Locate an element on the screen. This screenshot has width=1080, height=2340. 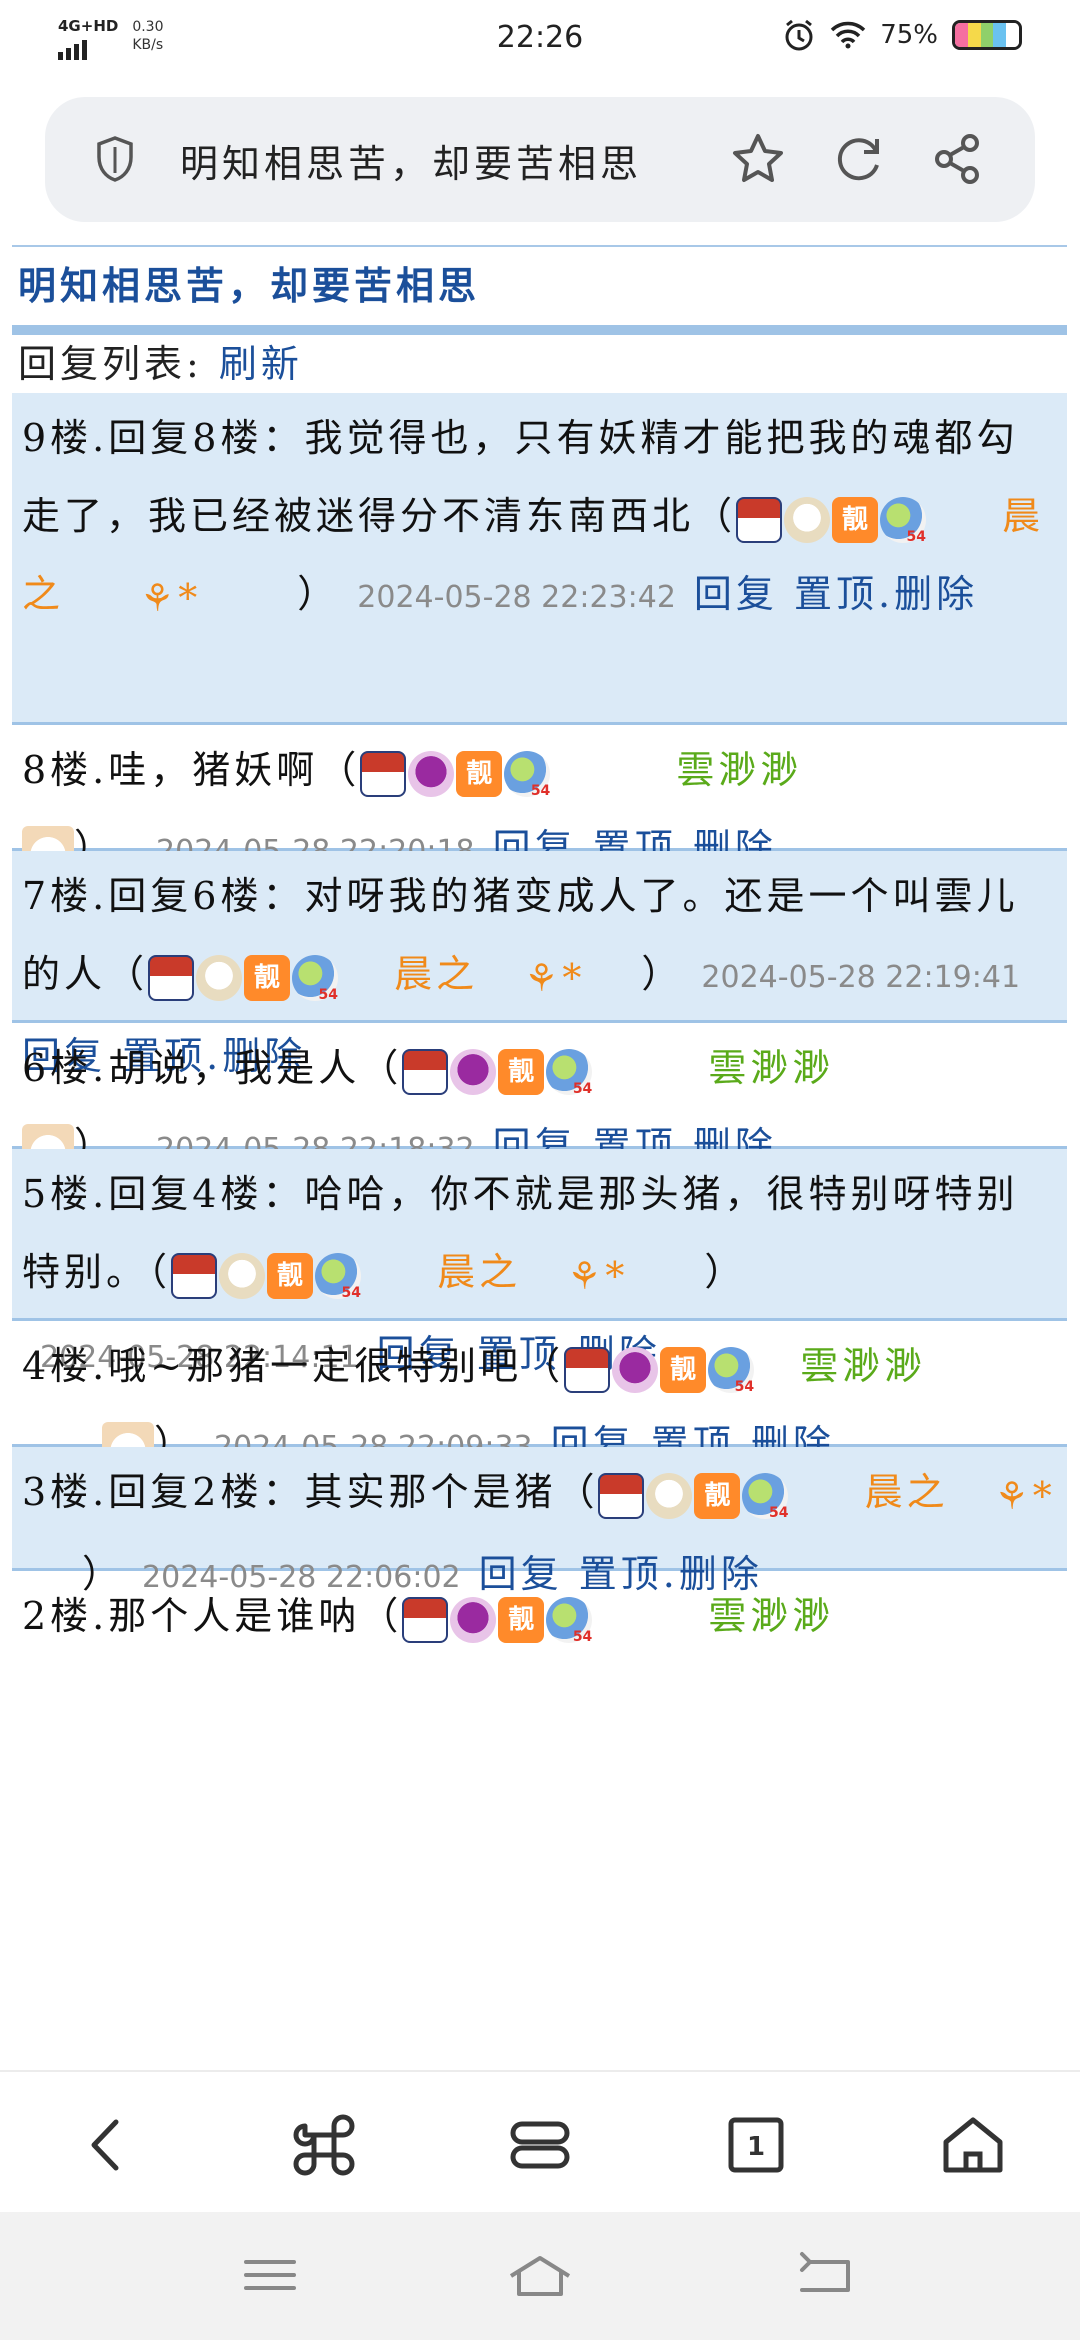
pin-link: 置顶 is located at coordinates (836, 594).